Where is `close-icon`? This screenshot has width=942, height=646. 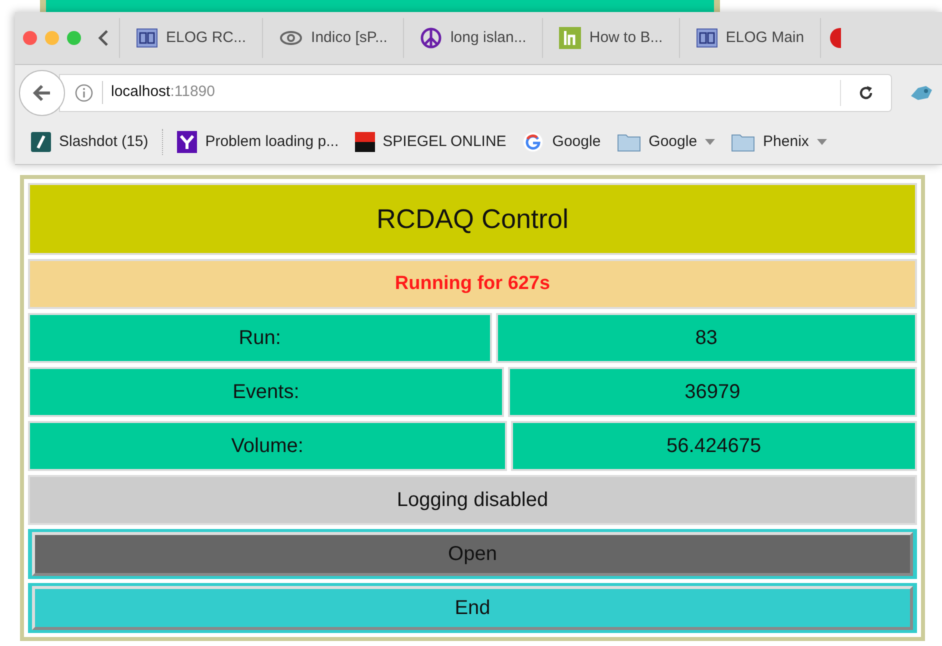 close-icon is located at coordinates (30, 38).